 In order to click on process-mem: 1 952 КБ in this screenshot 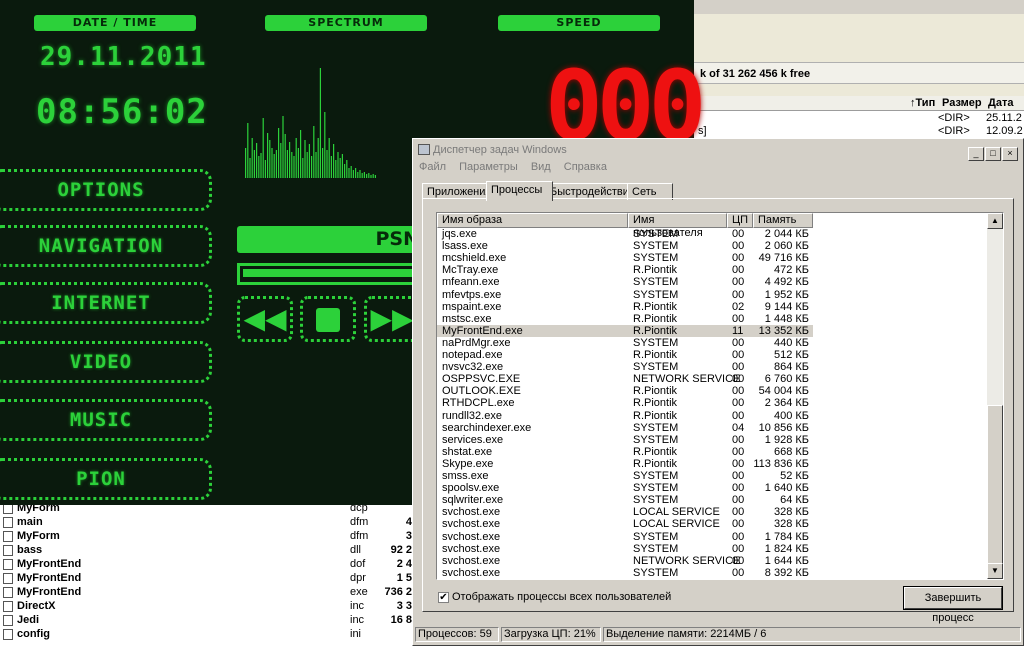, I will do `click(786, 294)`.